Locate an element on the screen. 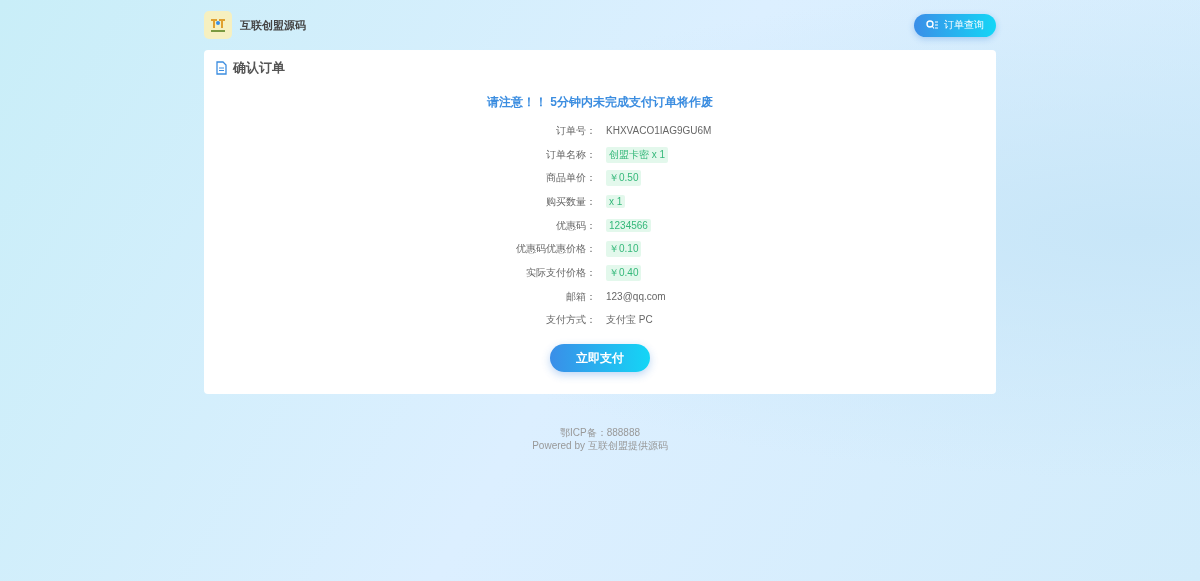 The height and width of the screenshot is (581, 1200). card-title: 确认订单 is located at coordinates (259, 68).